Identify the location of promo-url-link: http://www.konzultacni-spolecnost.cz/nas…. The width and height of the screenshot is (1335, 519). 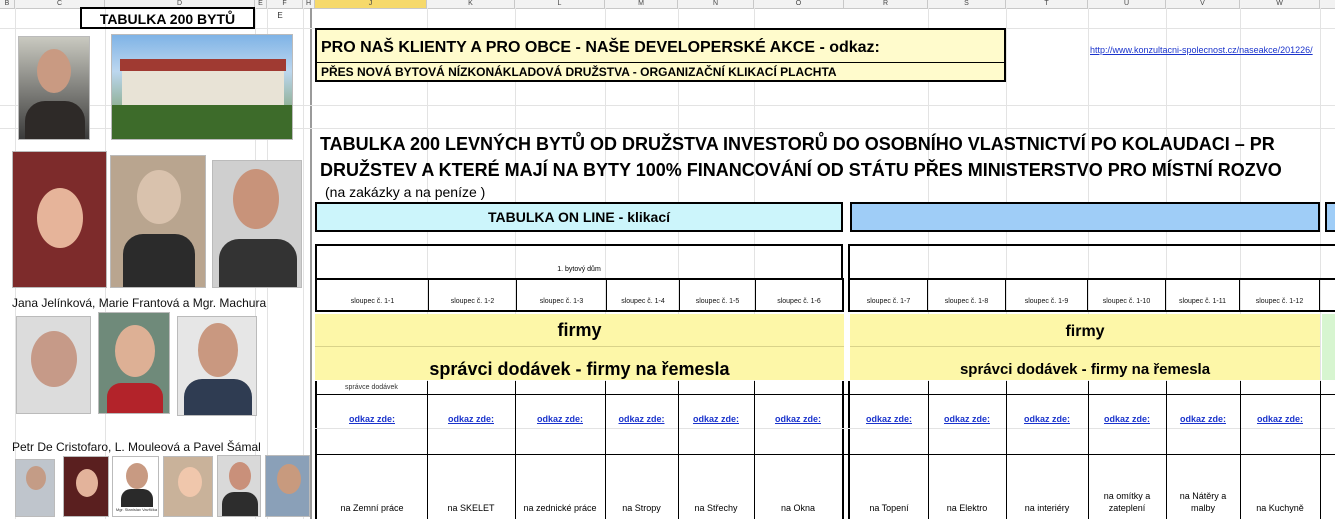
(1201, 50).